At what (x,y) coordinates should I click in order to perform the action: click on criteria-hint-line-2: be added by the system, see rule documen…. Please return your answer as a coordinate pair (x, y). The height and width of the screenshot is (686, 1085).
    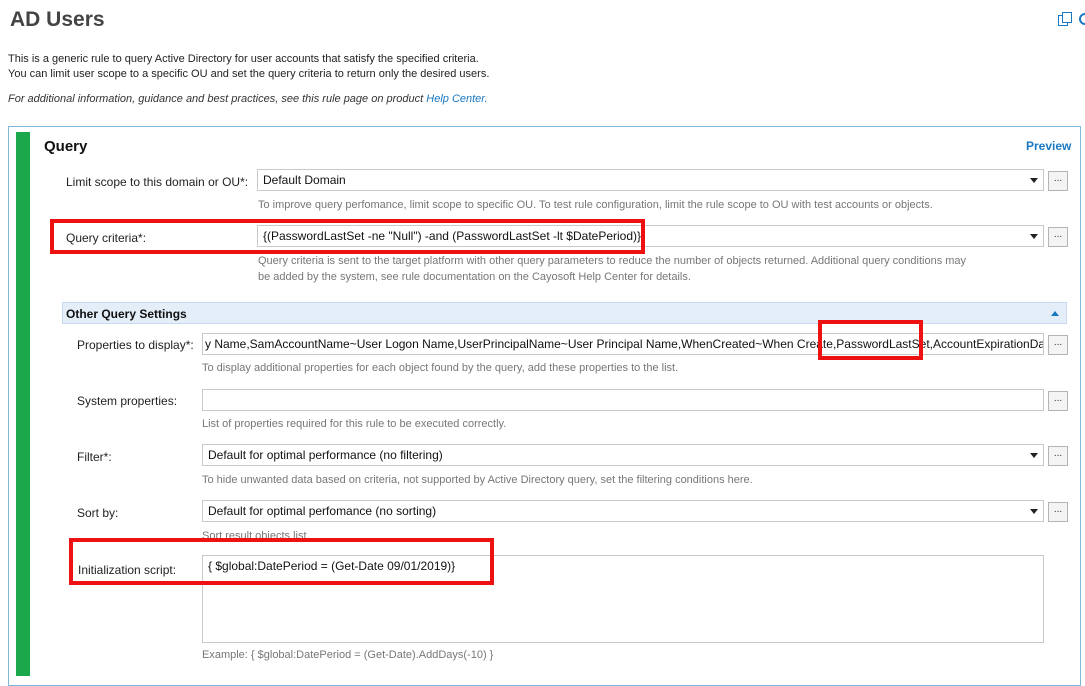
    Looking at the image, I should click on (474, 277).